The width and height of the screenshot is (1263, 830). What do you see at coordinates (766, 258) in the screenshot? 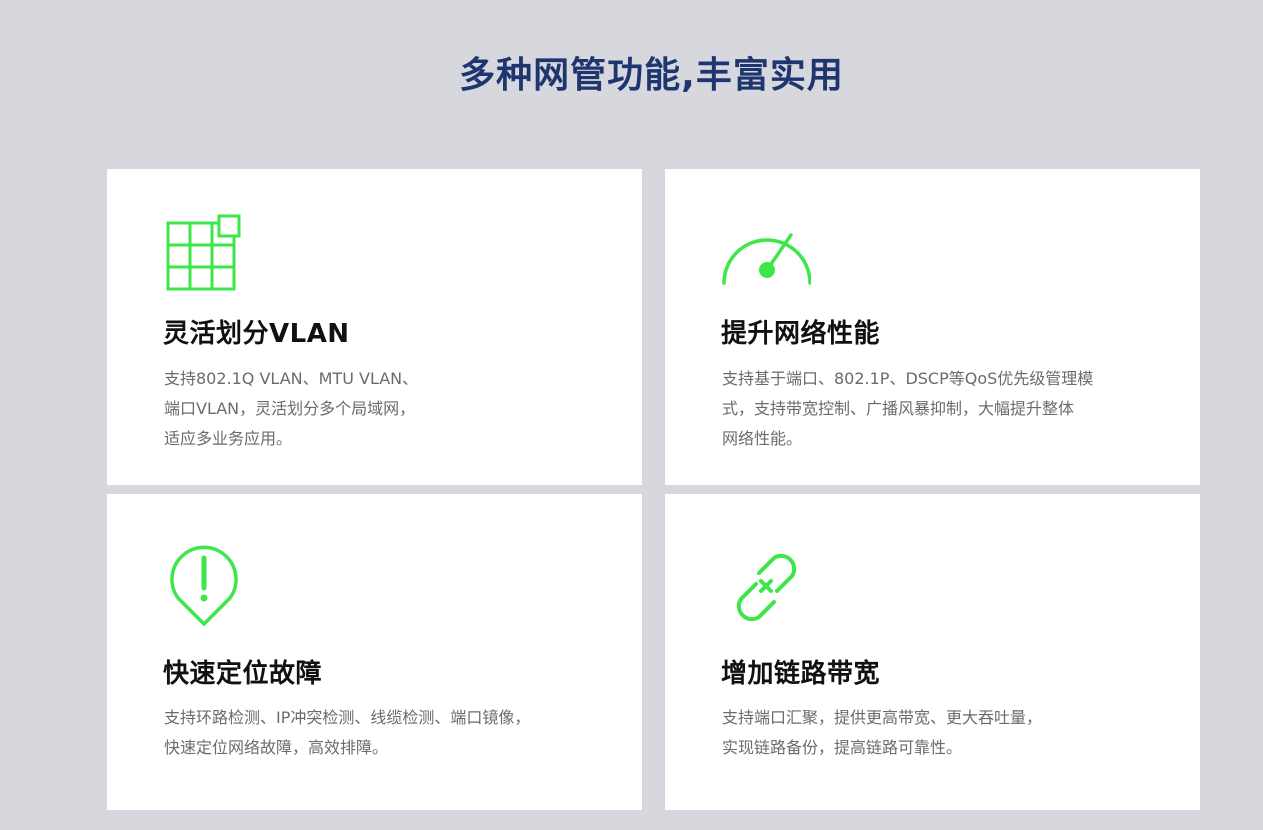
I see `speedometer-icon` at bounding box center [766, 258].